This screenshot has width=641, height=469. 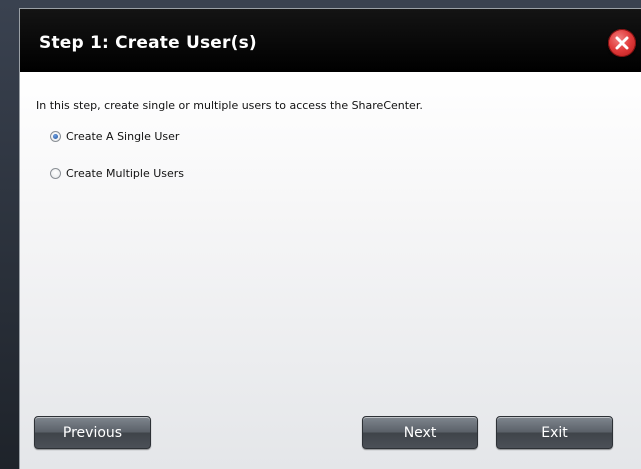 What do you see at coordinates (125, 173) in the screenshot?
I see `option-multiple-users-label: Create Multiple Users` at bounding box center [125, 173].